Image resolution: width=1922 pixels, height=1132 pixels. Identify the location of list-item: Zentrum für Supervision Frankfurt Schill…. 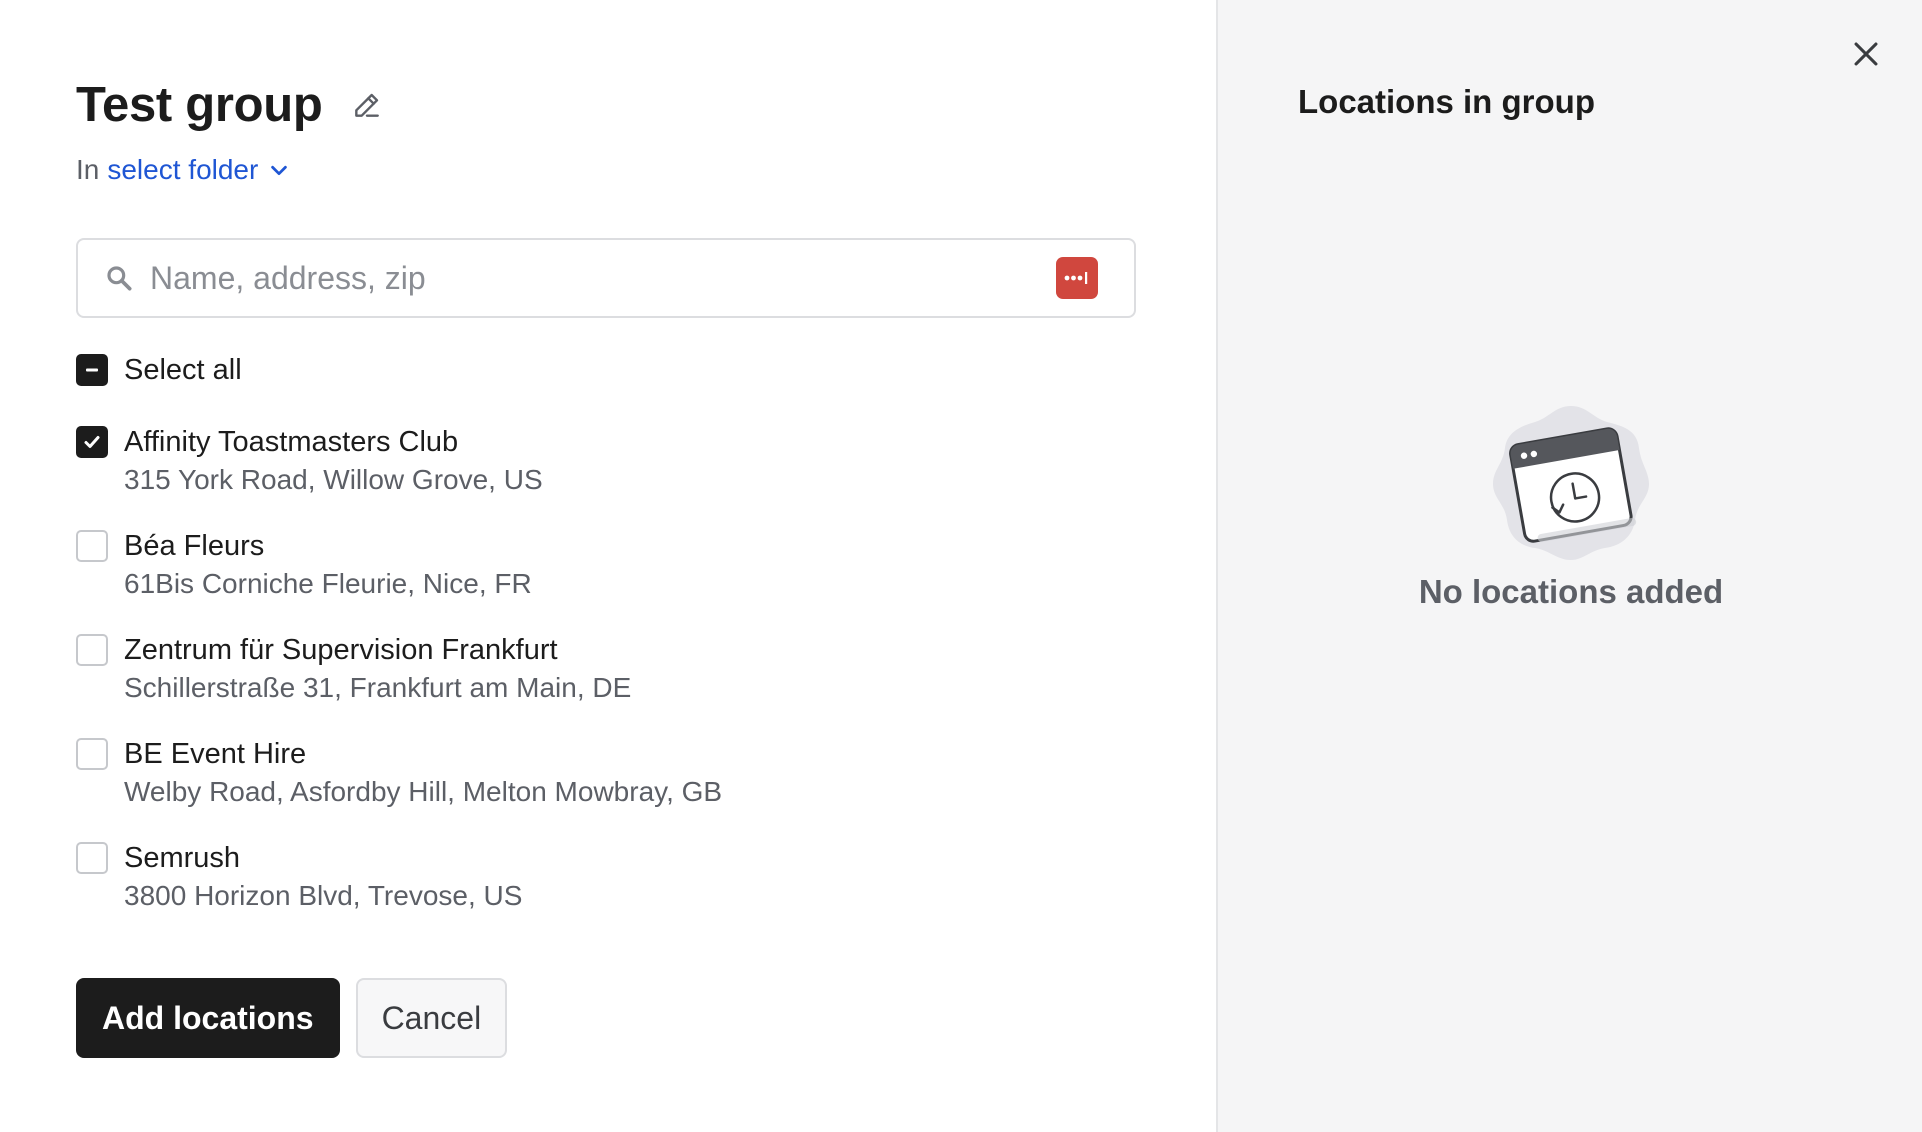
(606, 680).